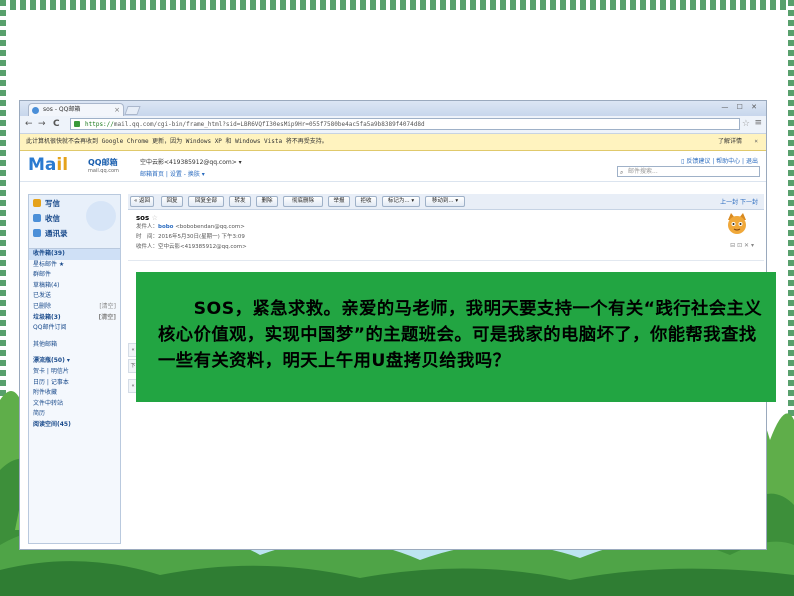 This screenshot has height=596, width=794. I want to click on folder-resume: 简历, so click(74, 414).